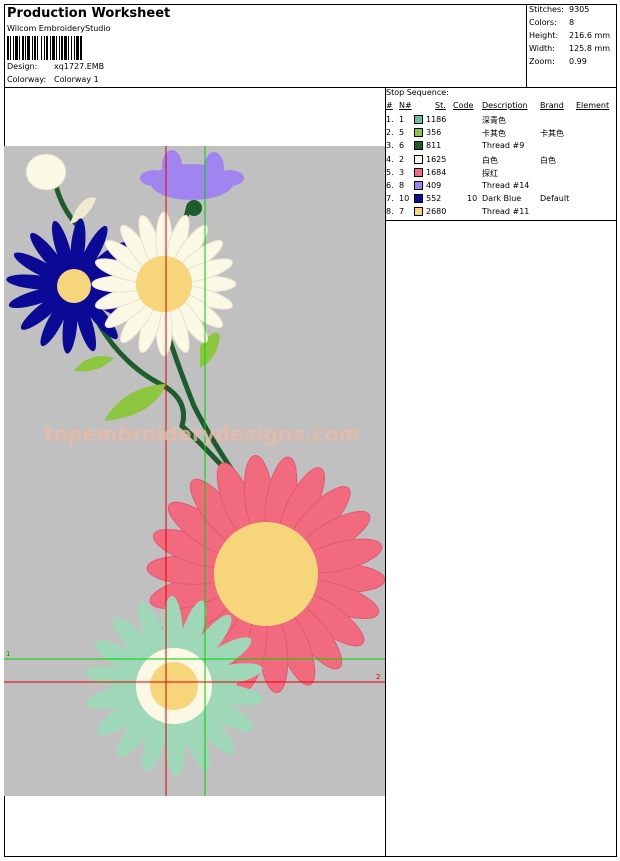 The width and height of the screenshot is (620, 861). Describe the element at coordinates (389, 105) in the screenshot. I see `col-header-index: #` at that location.